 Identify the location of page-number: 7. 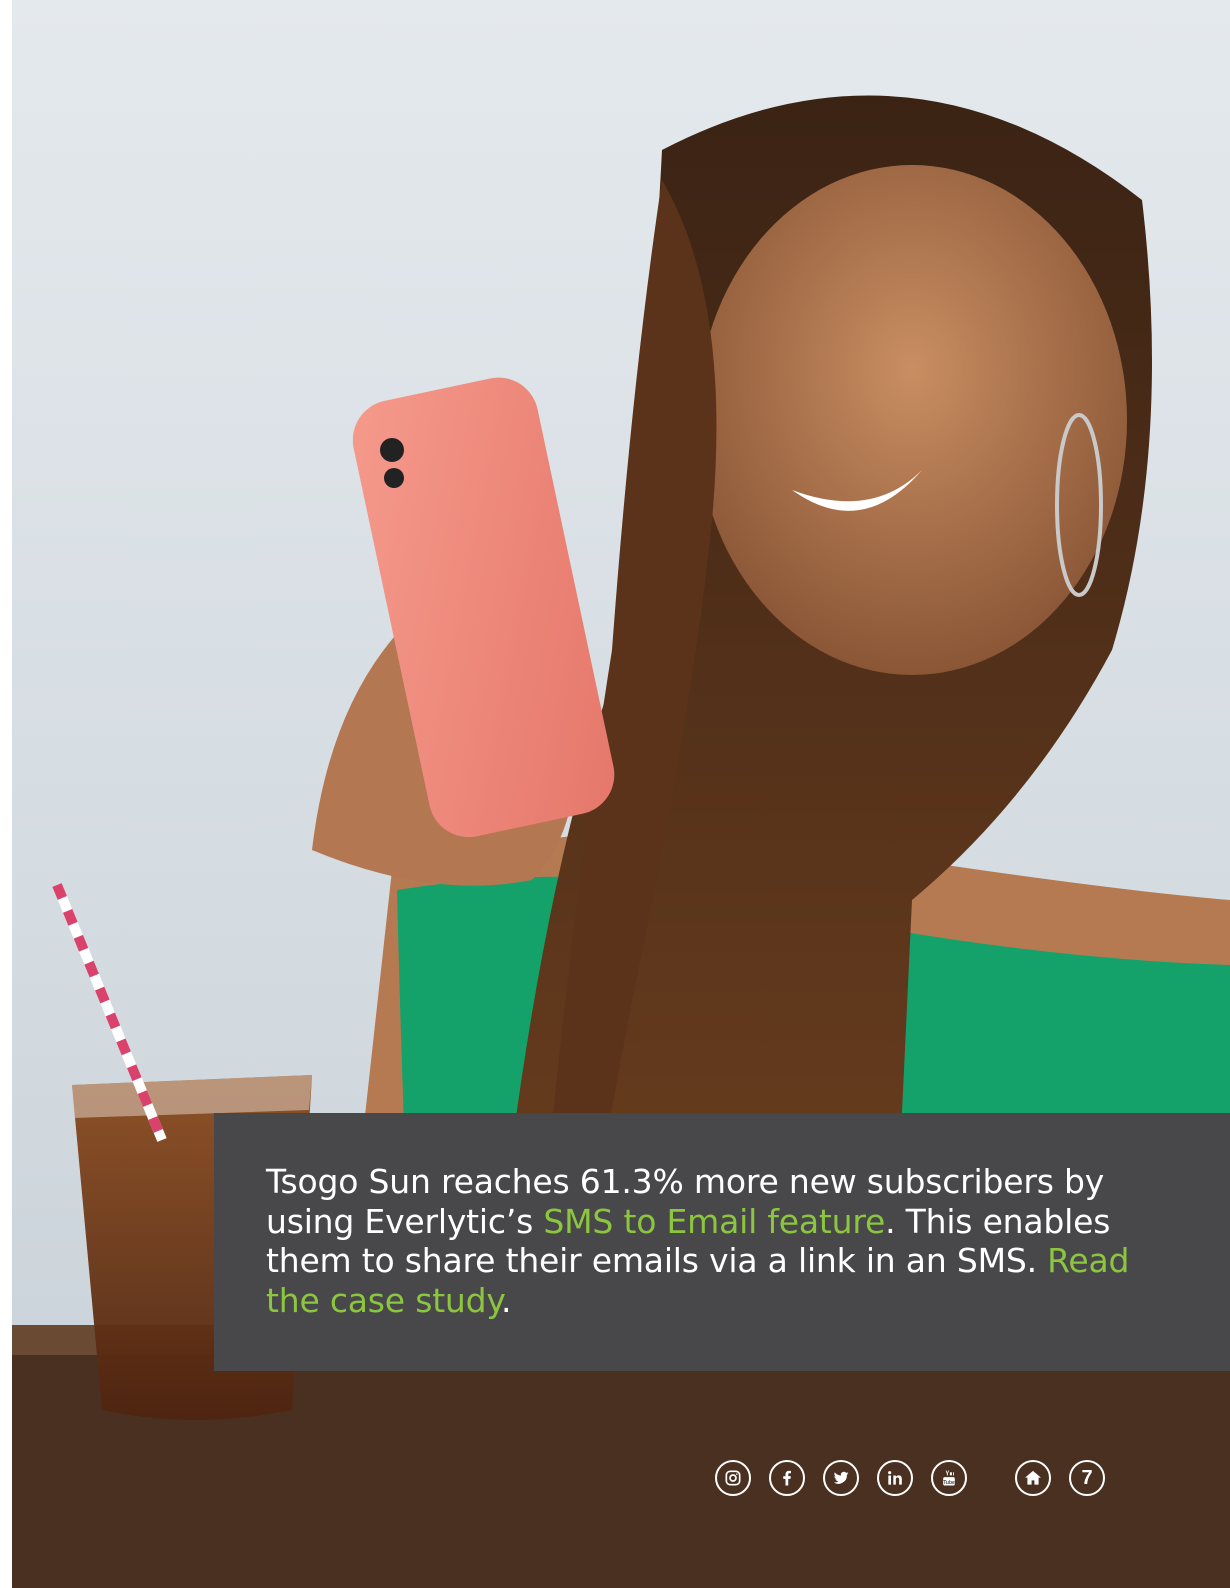
(1087, 1477).